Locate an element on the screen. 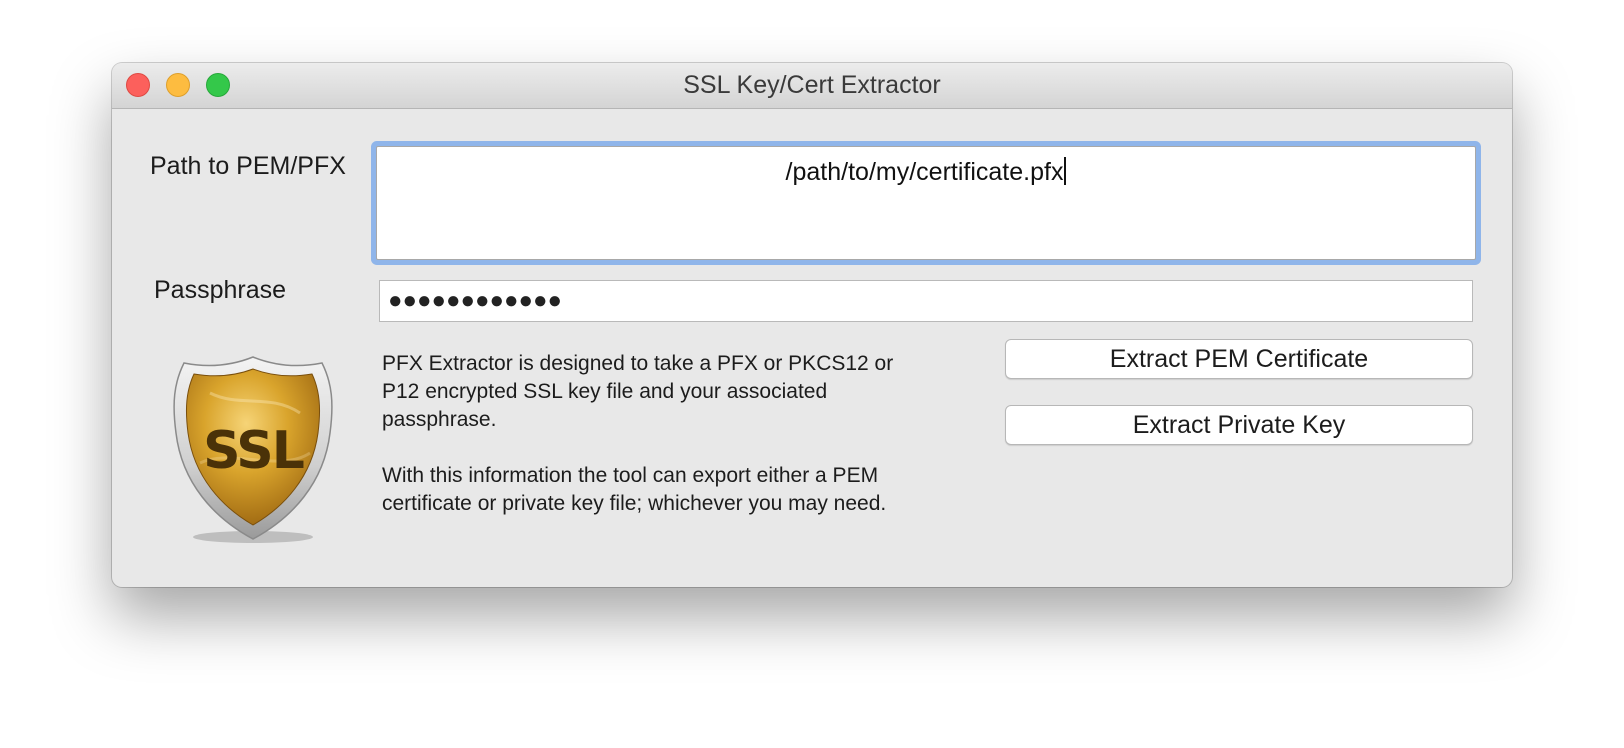 This screenshot has width=1624, height=748. window-title: SSL Key/Cert Extractor is located at coordinates (812, 85).